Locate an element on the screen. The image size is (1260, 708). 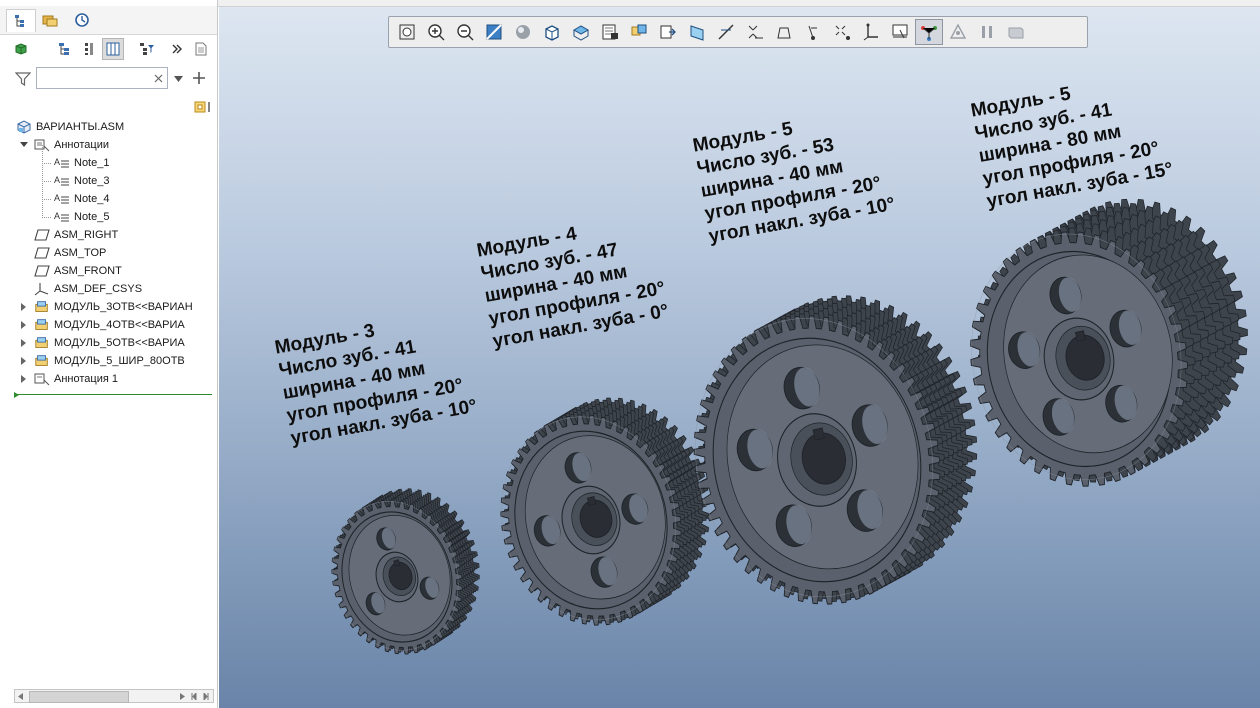
tree-node: A Note_4 is located at coordinates (81, 199).